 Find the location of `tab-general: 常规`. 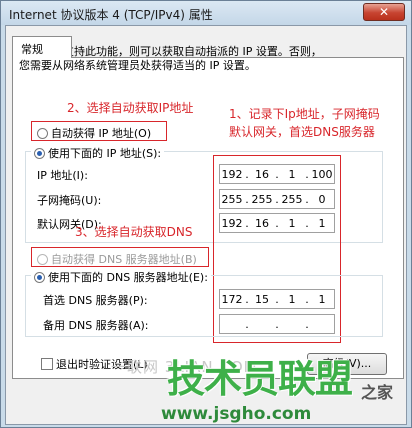

tab-general: 常规 is located at coordinates (42, 47).